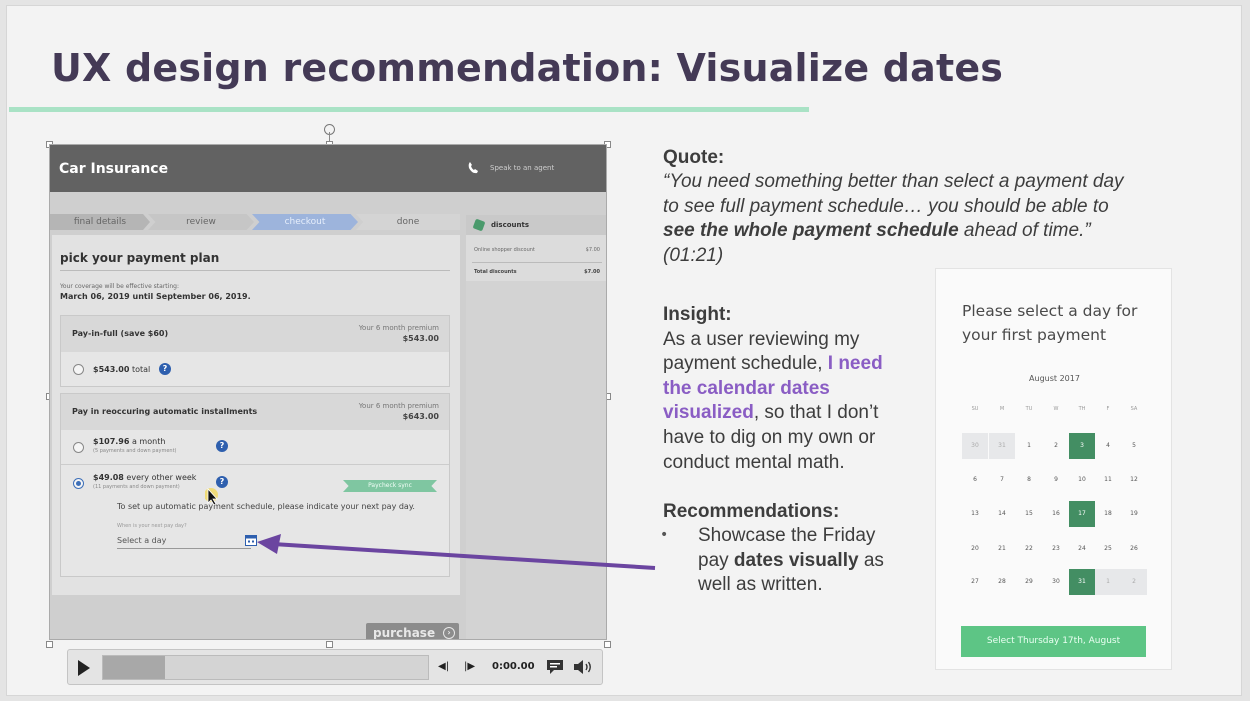 The height and width of the screenshot is (701, 1250). What do you see at coordinates (420, 416) in the screenshot?
I see `premium-amount: $643.00` at bounding box center [420, 416].